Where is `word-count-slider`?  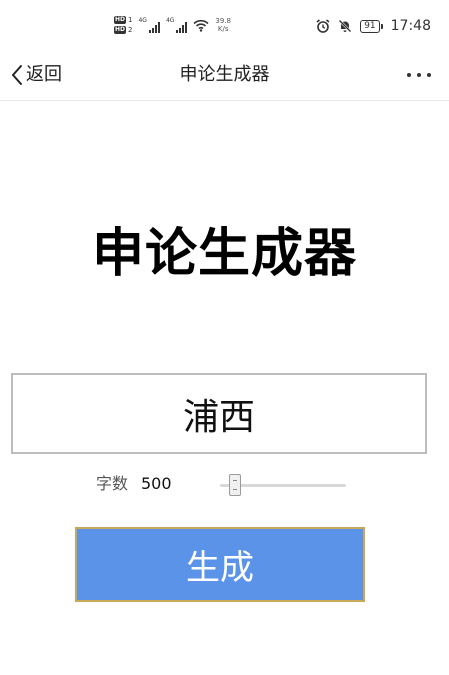
word-count-slider is located at coordinates (283, 485).